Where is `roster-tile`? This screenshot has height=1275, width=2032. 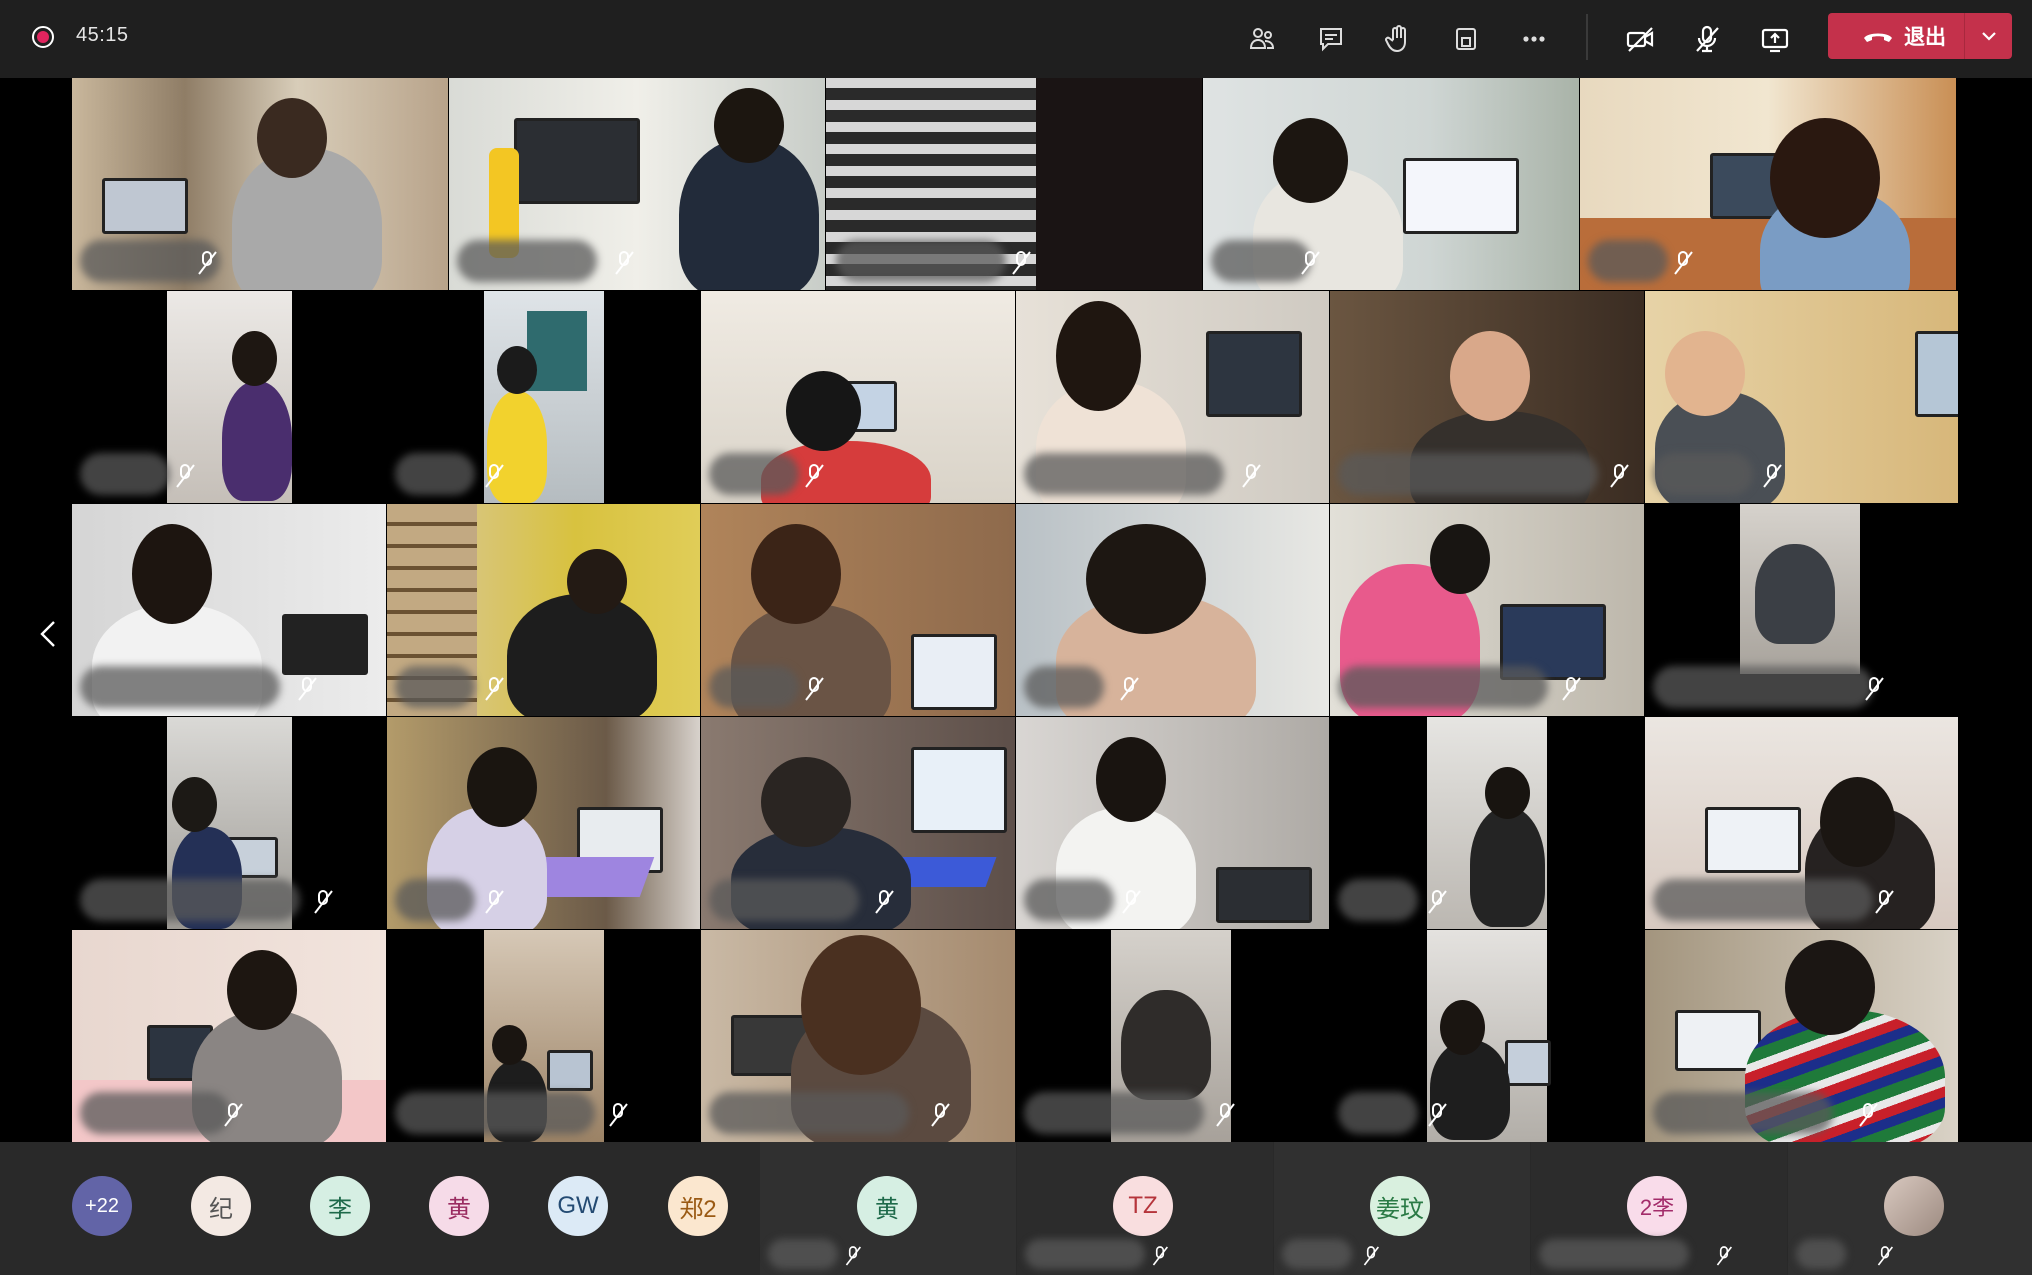
roster-tile is located at coordinates (1910, 1208).